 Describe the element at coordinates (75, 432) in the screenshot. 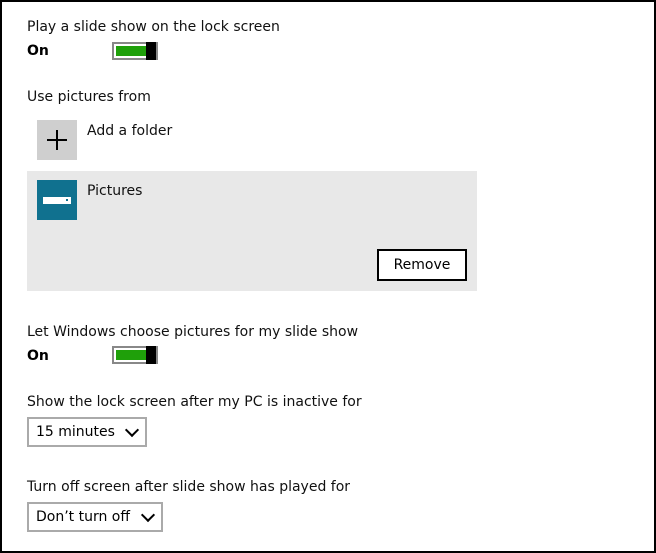

I see `inactive-value: 15 minutes` at that location.